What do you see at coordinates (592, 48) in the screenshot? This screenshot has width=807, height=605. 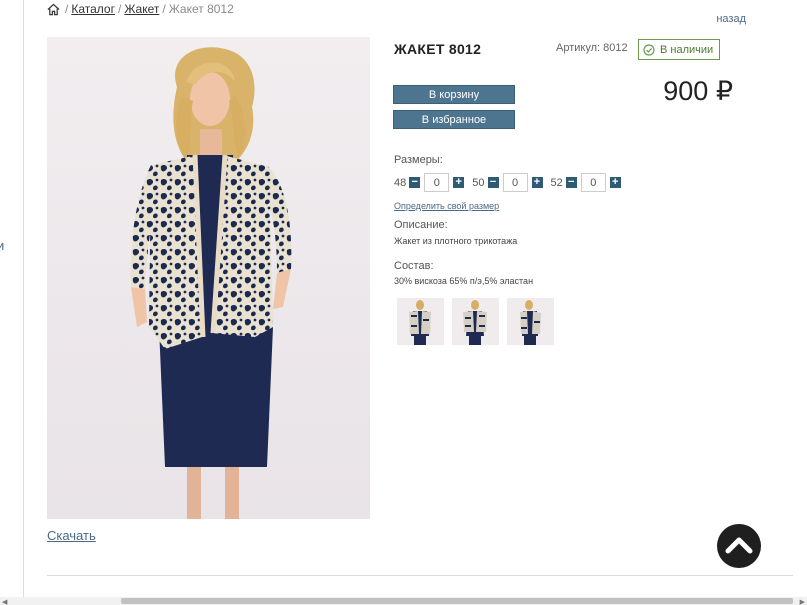 I see `product-sku: Артикул: 8012` at bounding box center [592, 48].